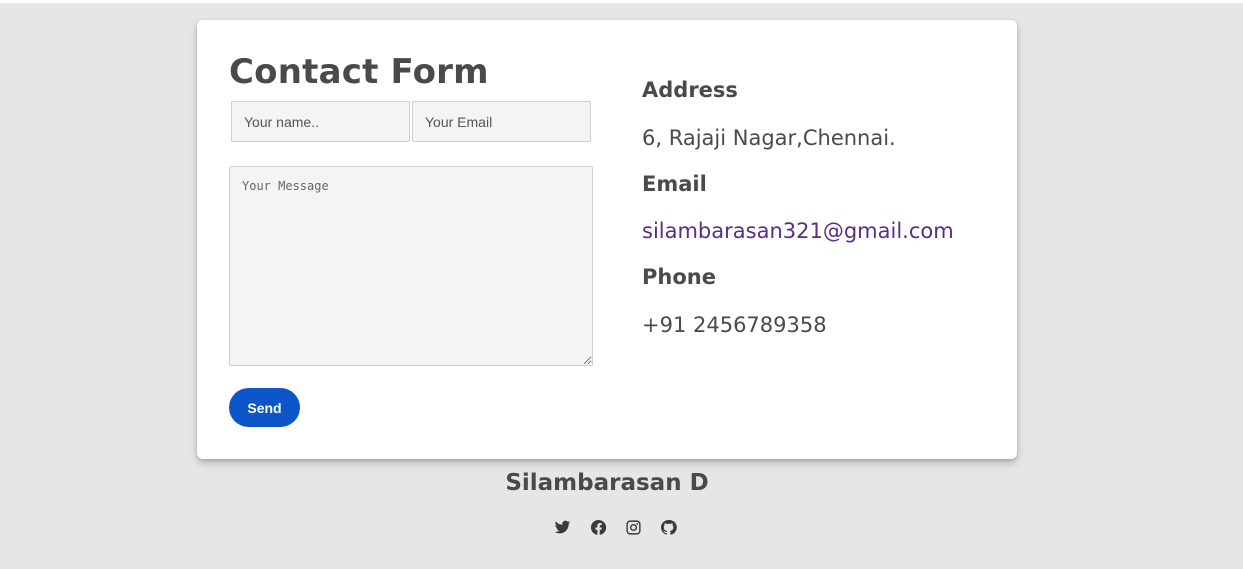 This screenshot has height=569, width=1243. I want to click on send-button: Send, so click(264, 407).